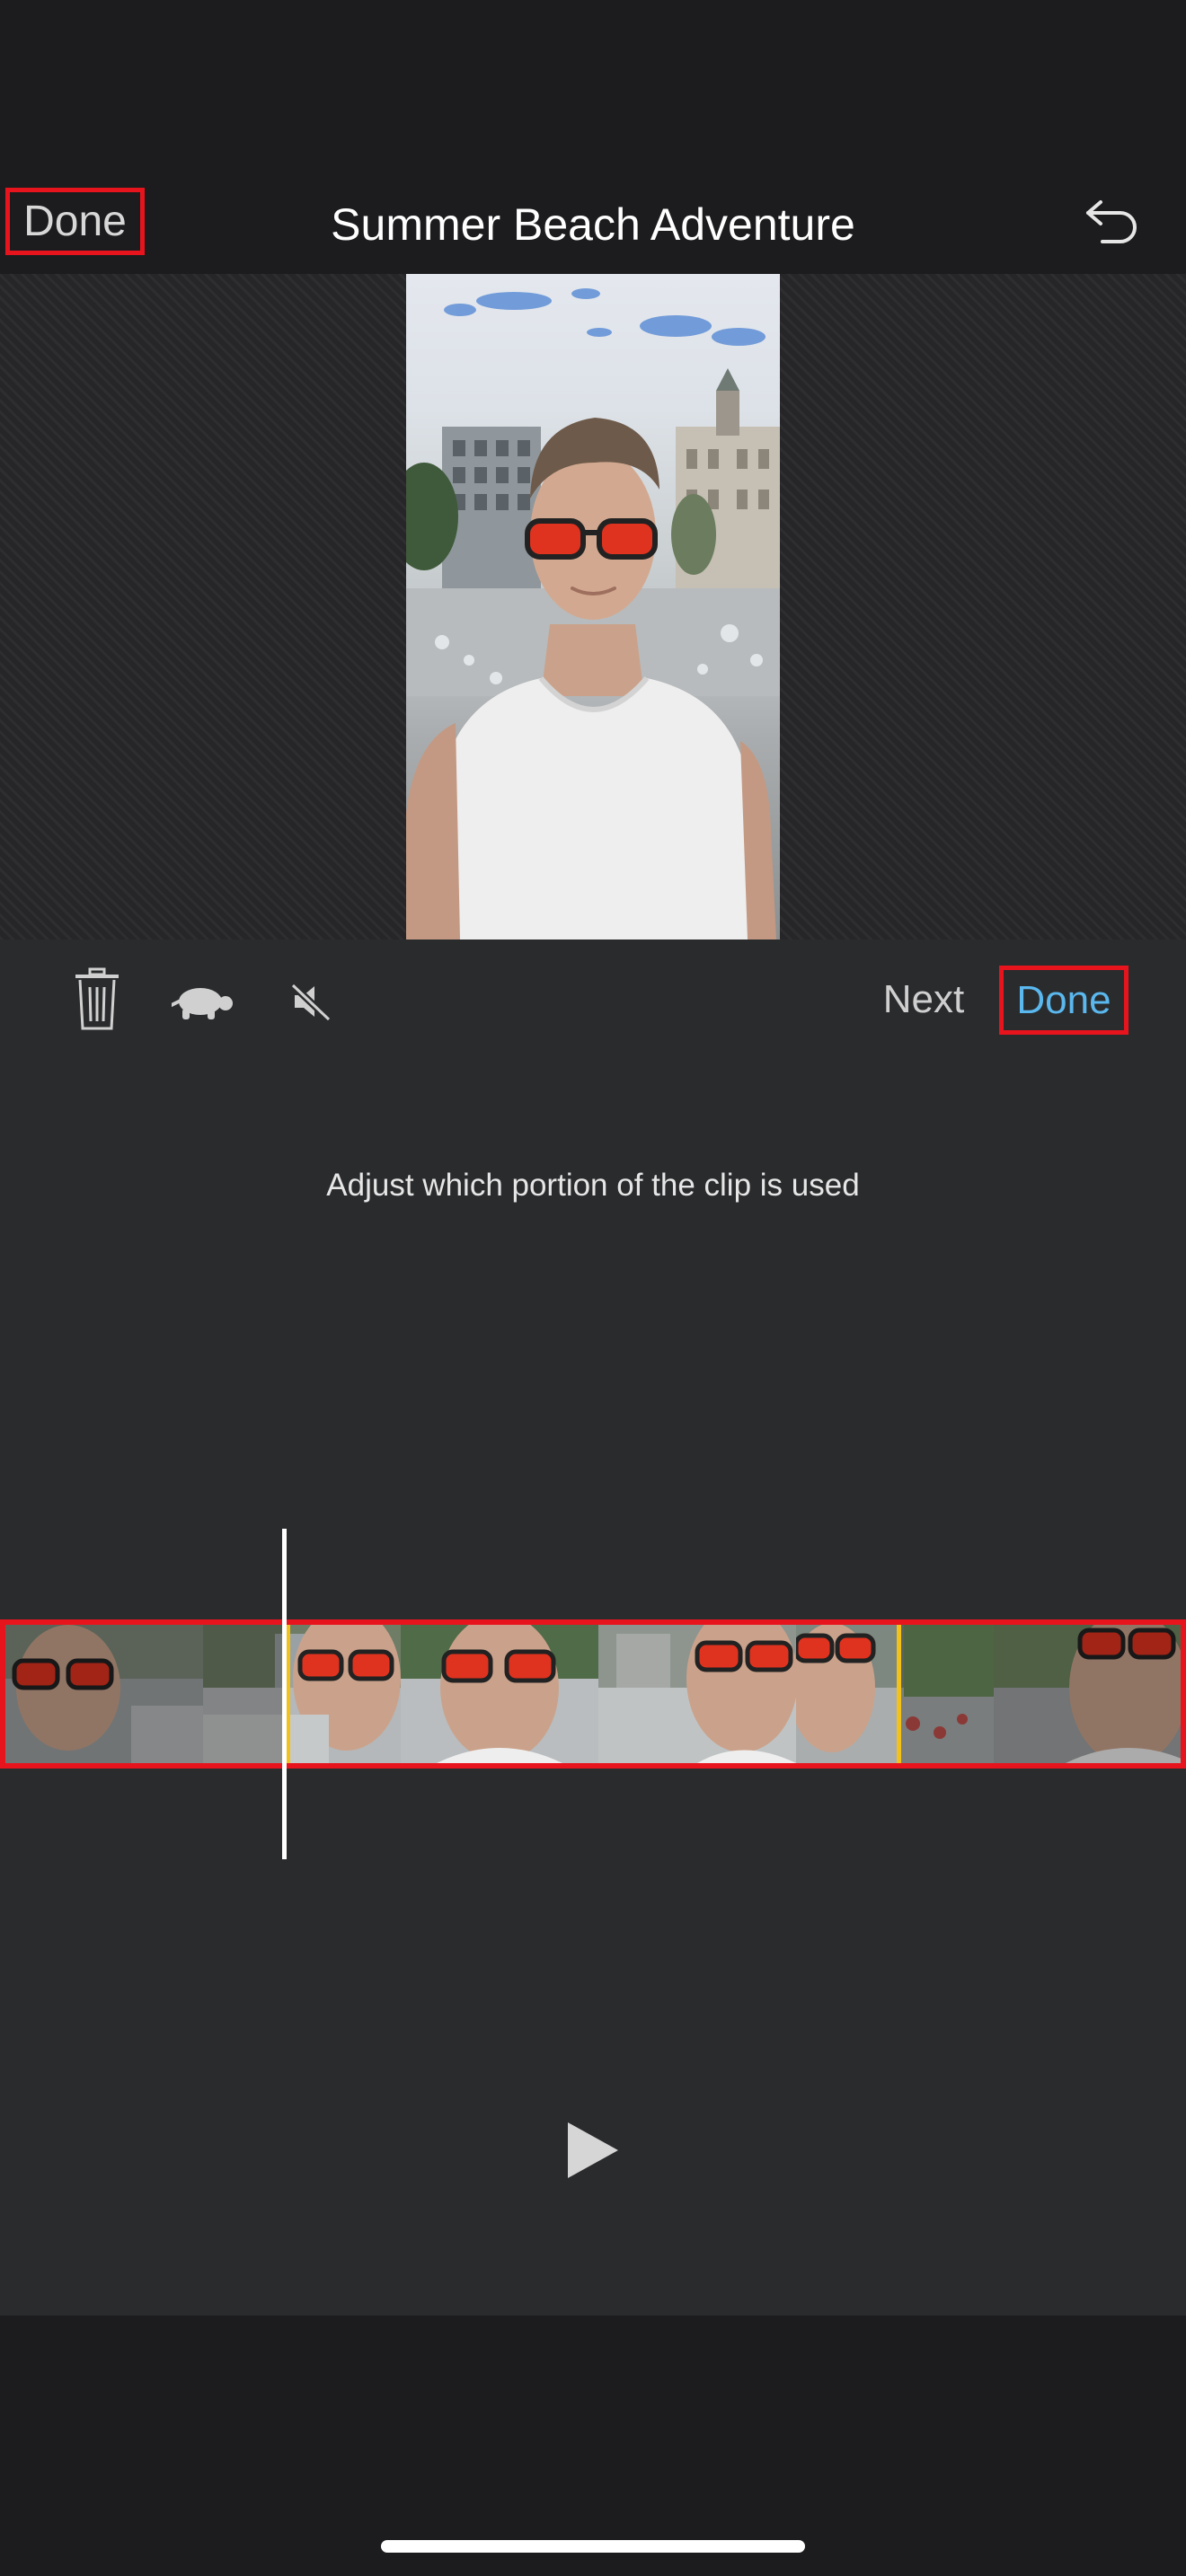  I want to click on turtle-icon, so click(204, 1001).